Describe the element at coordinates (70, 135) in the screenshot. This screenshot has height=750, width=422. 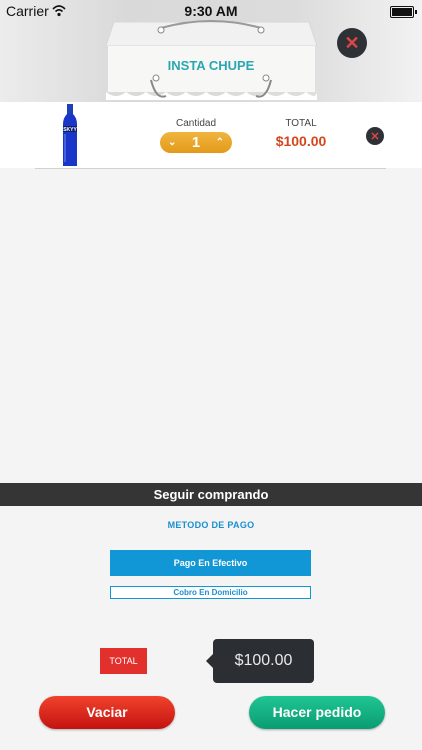
I see `vodka-bottle-image: SKYY` at that location.